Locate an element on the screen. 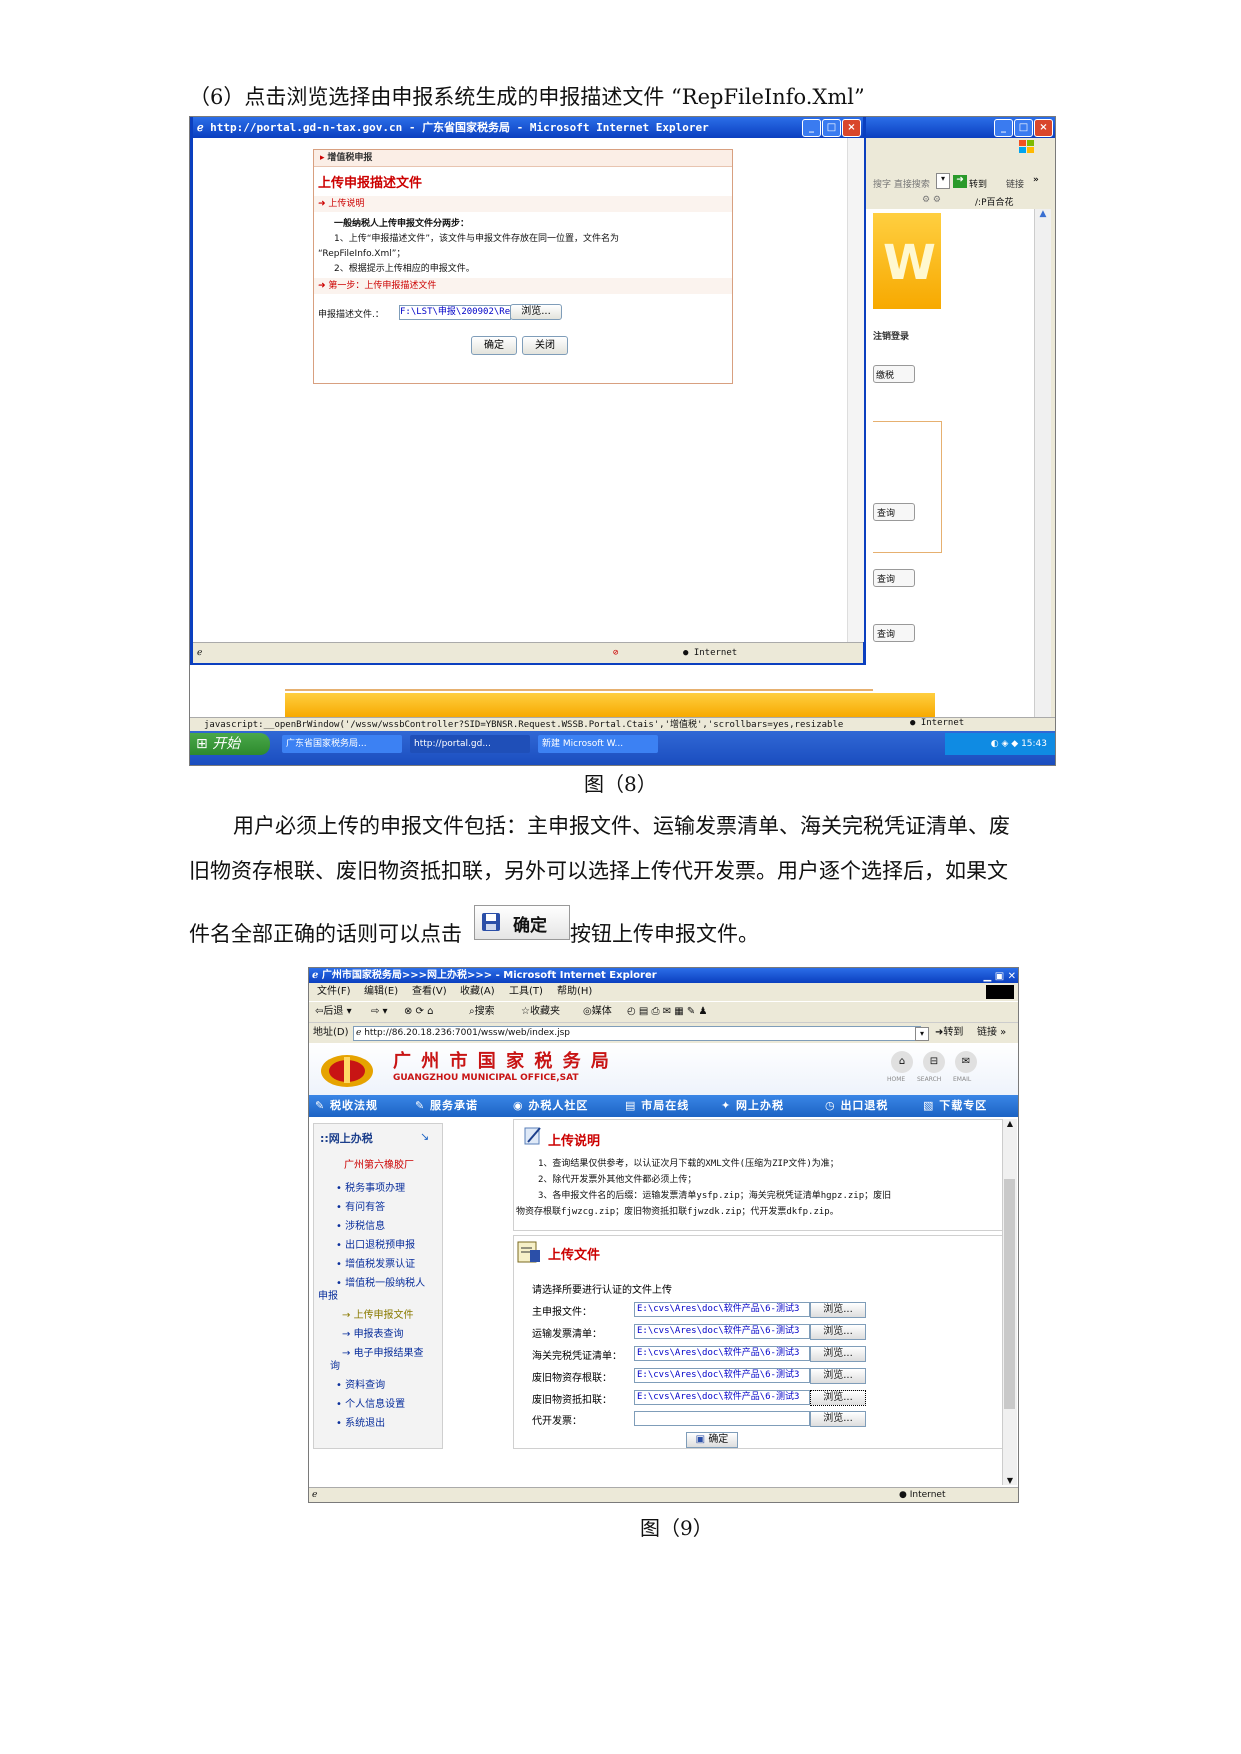 This screenshot has width=1241, height=1754. panel-header-arrow-icon: ▸ is located at coordinates (322, 158).